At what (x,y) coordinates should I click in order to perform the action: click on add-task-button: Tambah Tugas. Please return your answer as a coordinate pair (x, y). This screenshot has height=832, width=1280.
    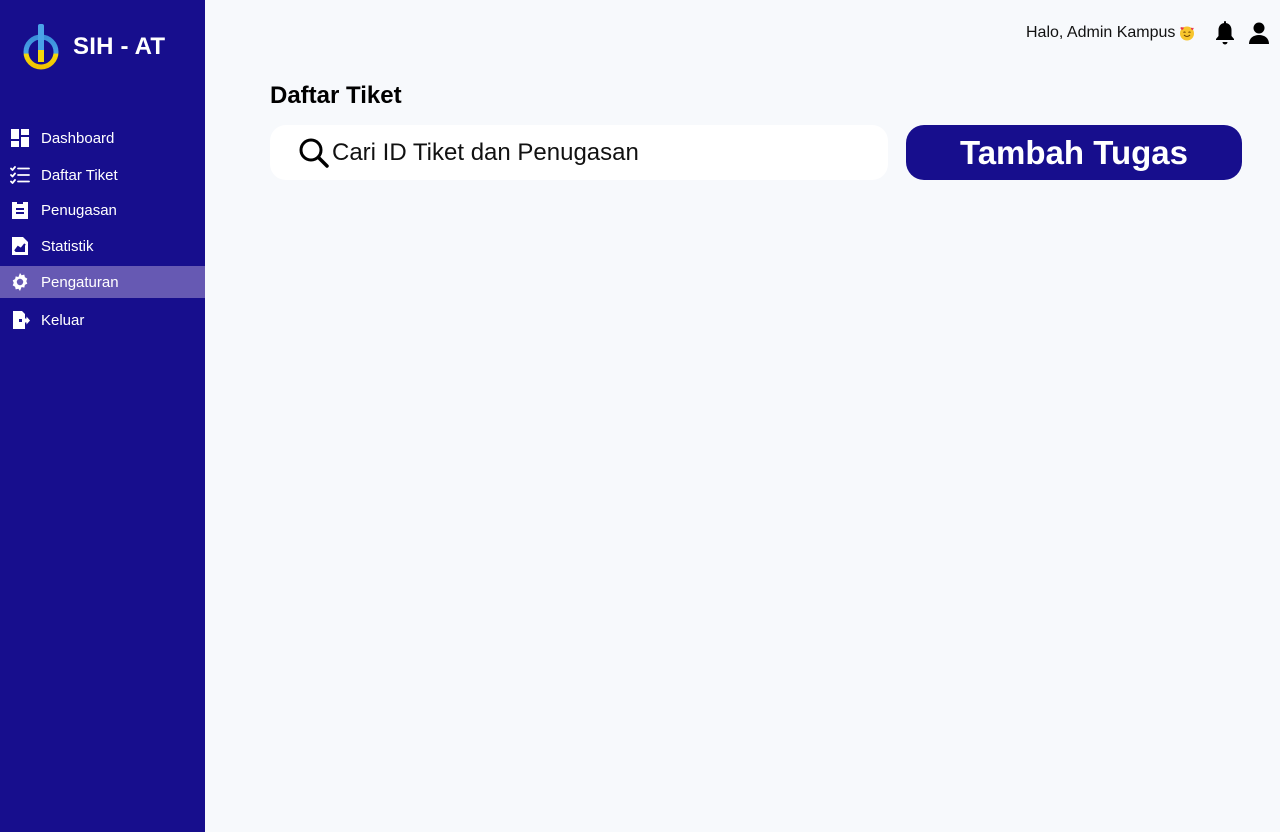
    Looking at the image, I should click on (1074, 152).